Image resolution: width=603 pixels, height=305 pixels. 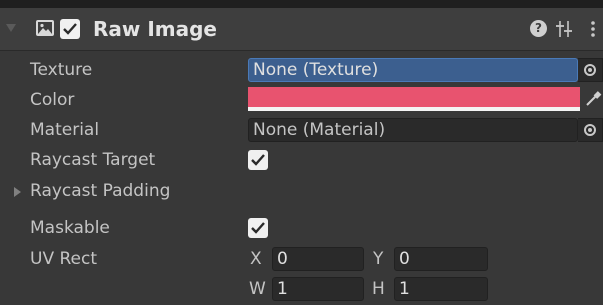 What do you see at coordinates (413, 130) in the screenshot?
I see `material-field: None (Material)` at bounding box center [413, 130].